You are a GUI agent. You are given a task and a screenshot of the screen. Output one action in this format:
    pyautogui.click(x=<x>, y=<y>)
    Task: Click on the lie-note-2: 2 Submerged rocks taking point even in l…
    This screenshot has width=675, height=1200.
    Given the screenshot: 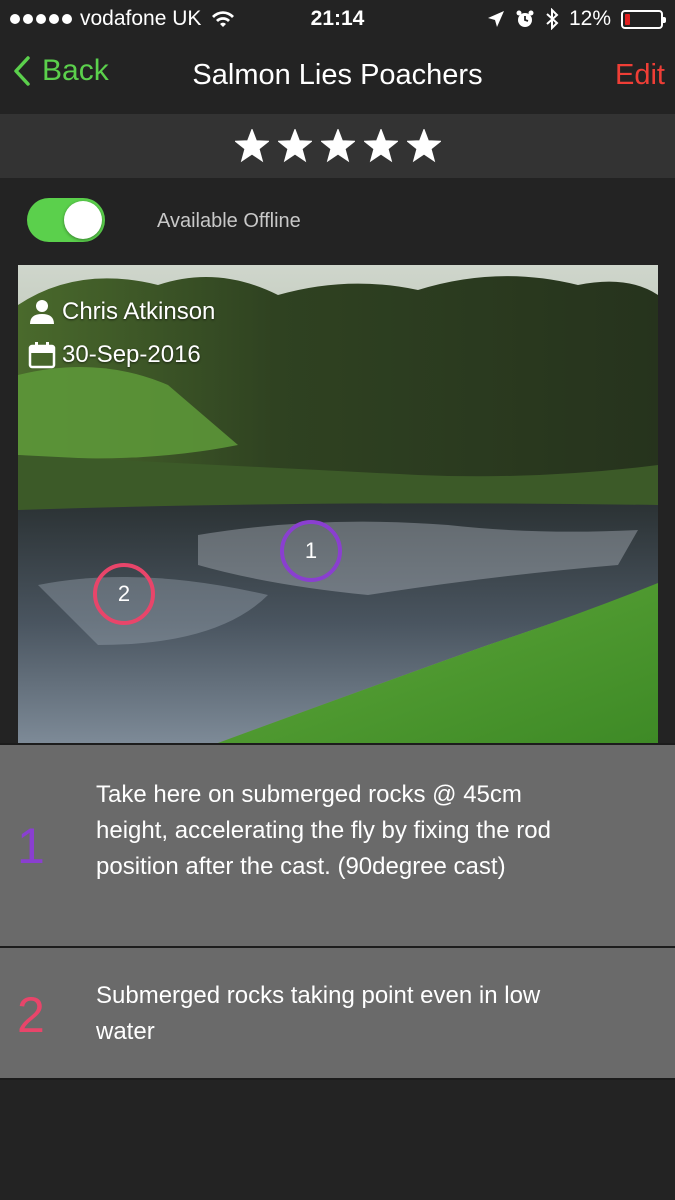 What is the action you would take?
    pyautogui.click(x=337, y=1012)
    